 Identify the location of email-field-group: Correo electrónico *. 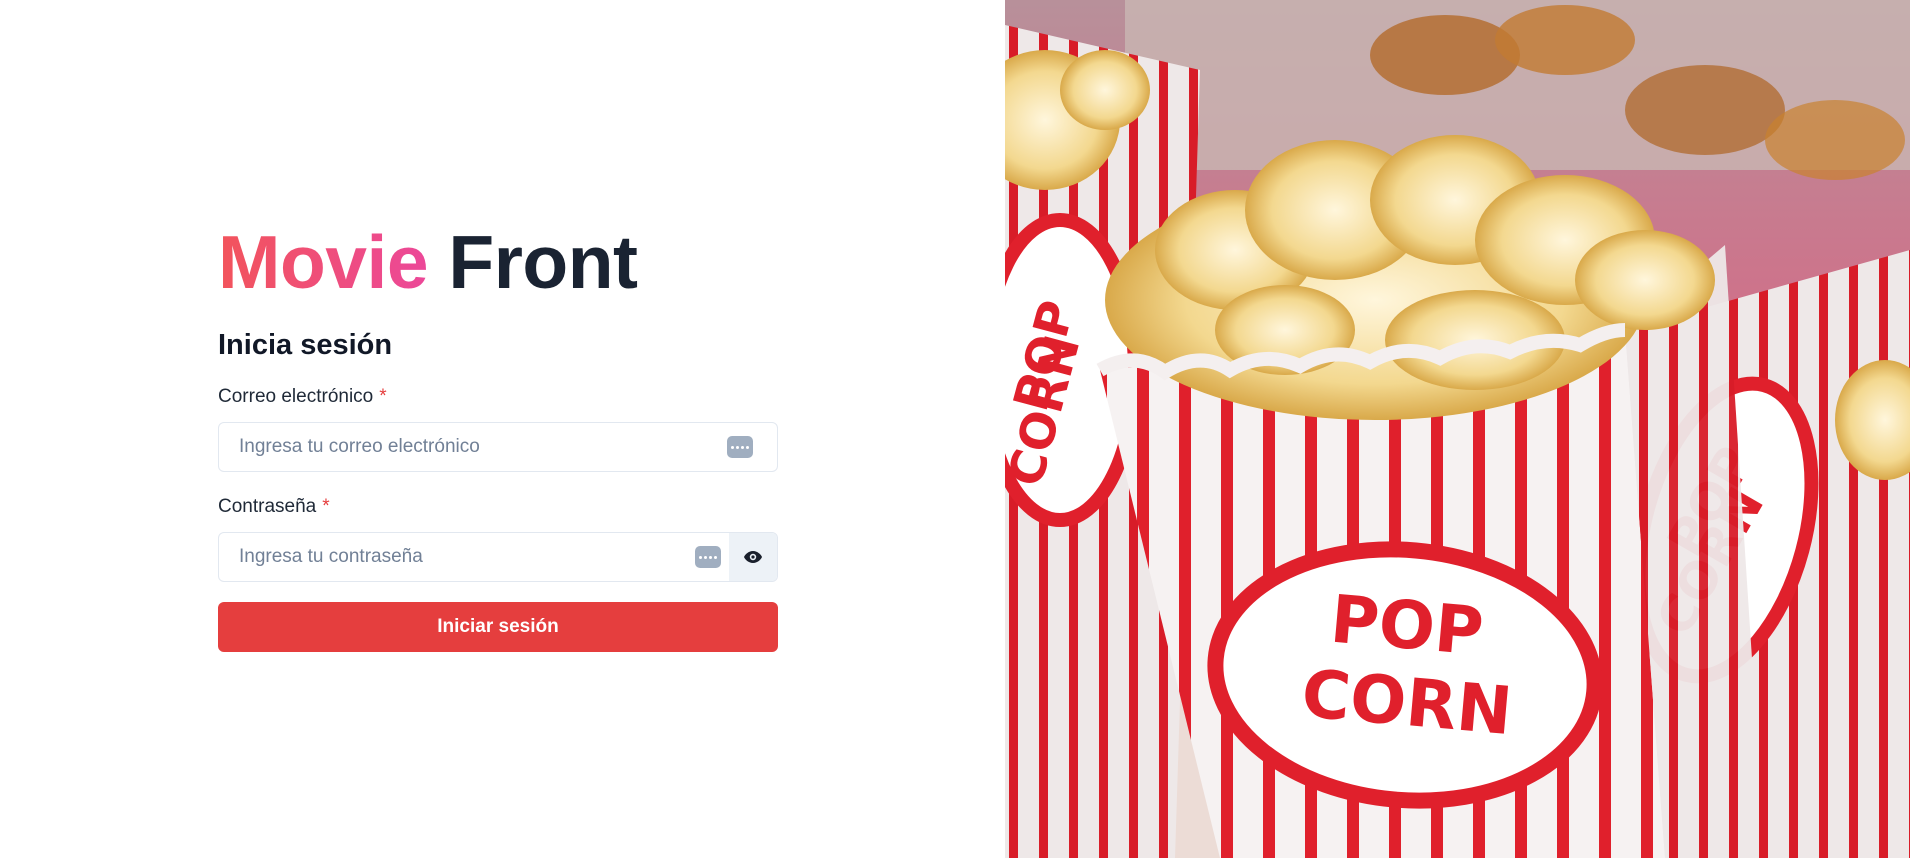
(498, 428).